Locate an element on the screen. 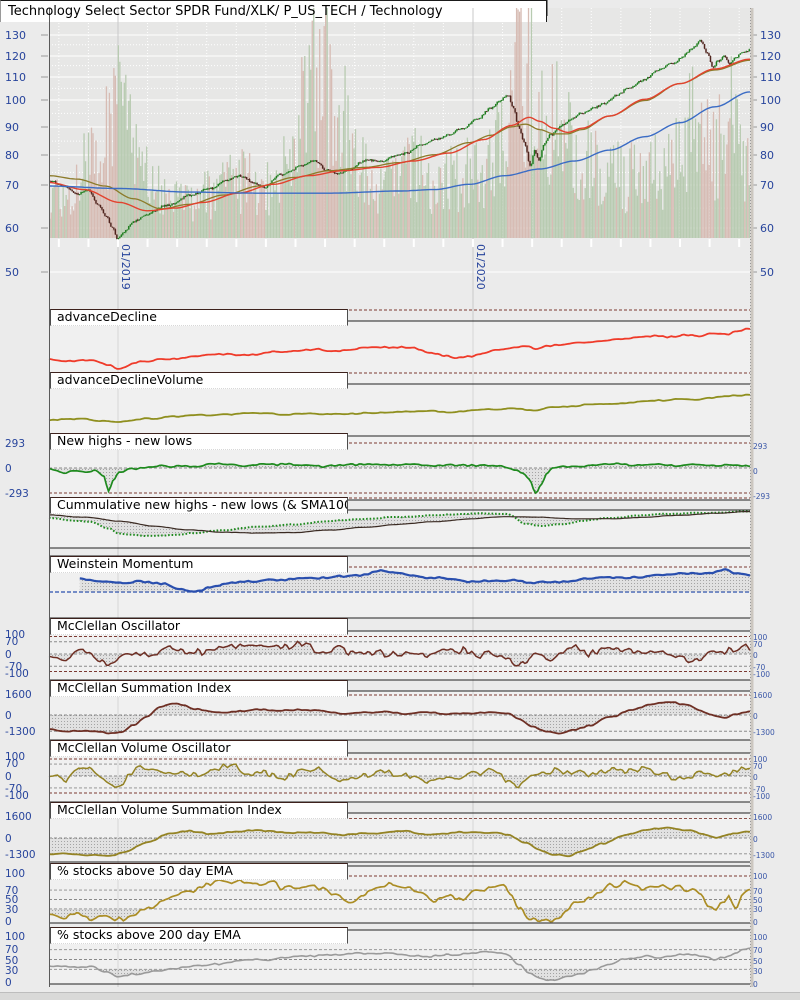  panel-header-mcclellan-volume-oscillator: McClellan Volume Oscillator is located at coordinates (199, 748).